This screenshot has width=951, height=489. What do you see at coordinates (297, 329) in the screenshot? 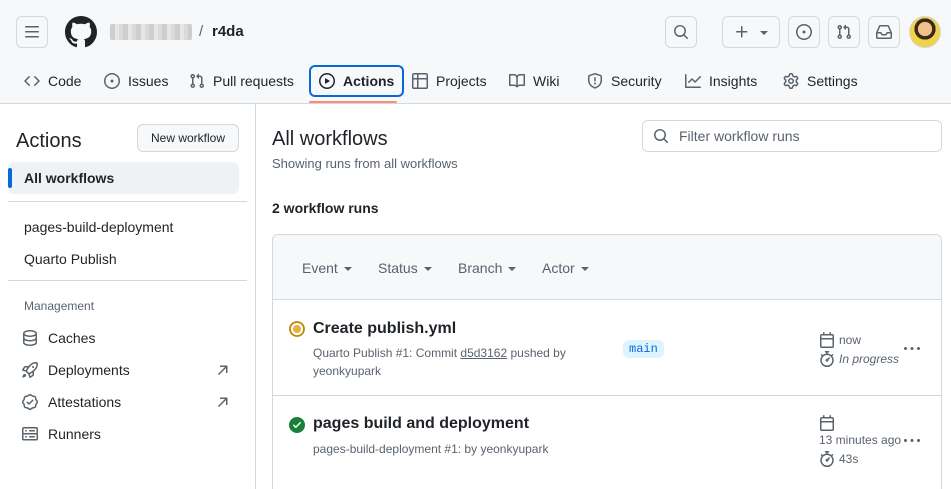
I see `in-progress-status-icon` at bounding box center [297, 329].